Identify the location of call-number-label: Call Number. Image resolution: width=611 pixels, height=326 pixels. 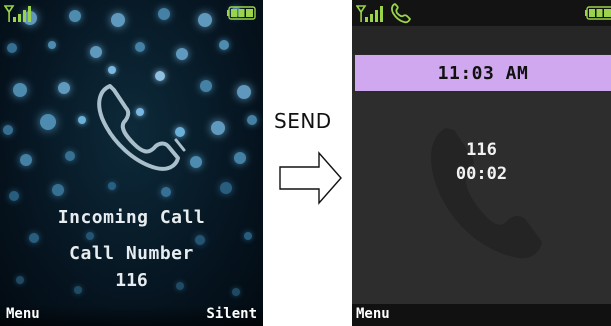
(131, 253).